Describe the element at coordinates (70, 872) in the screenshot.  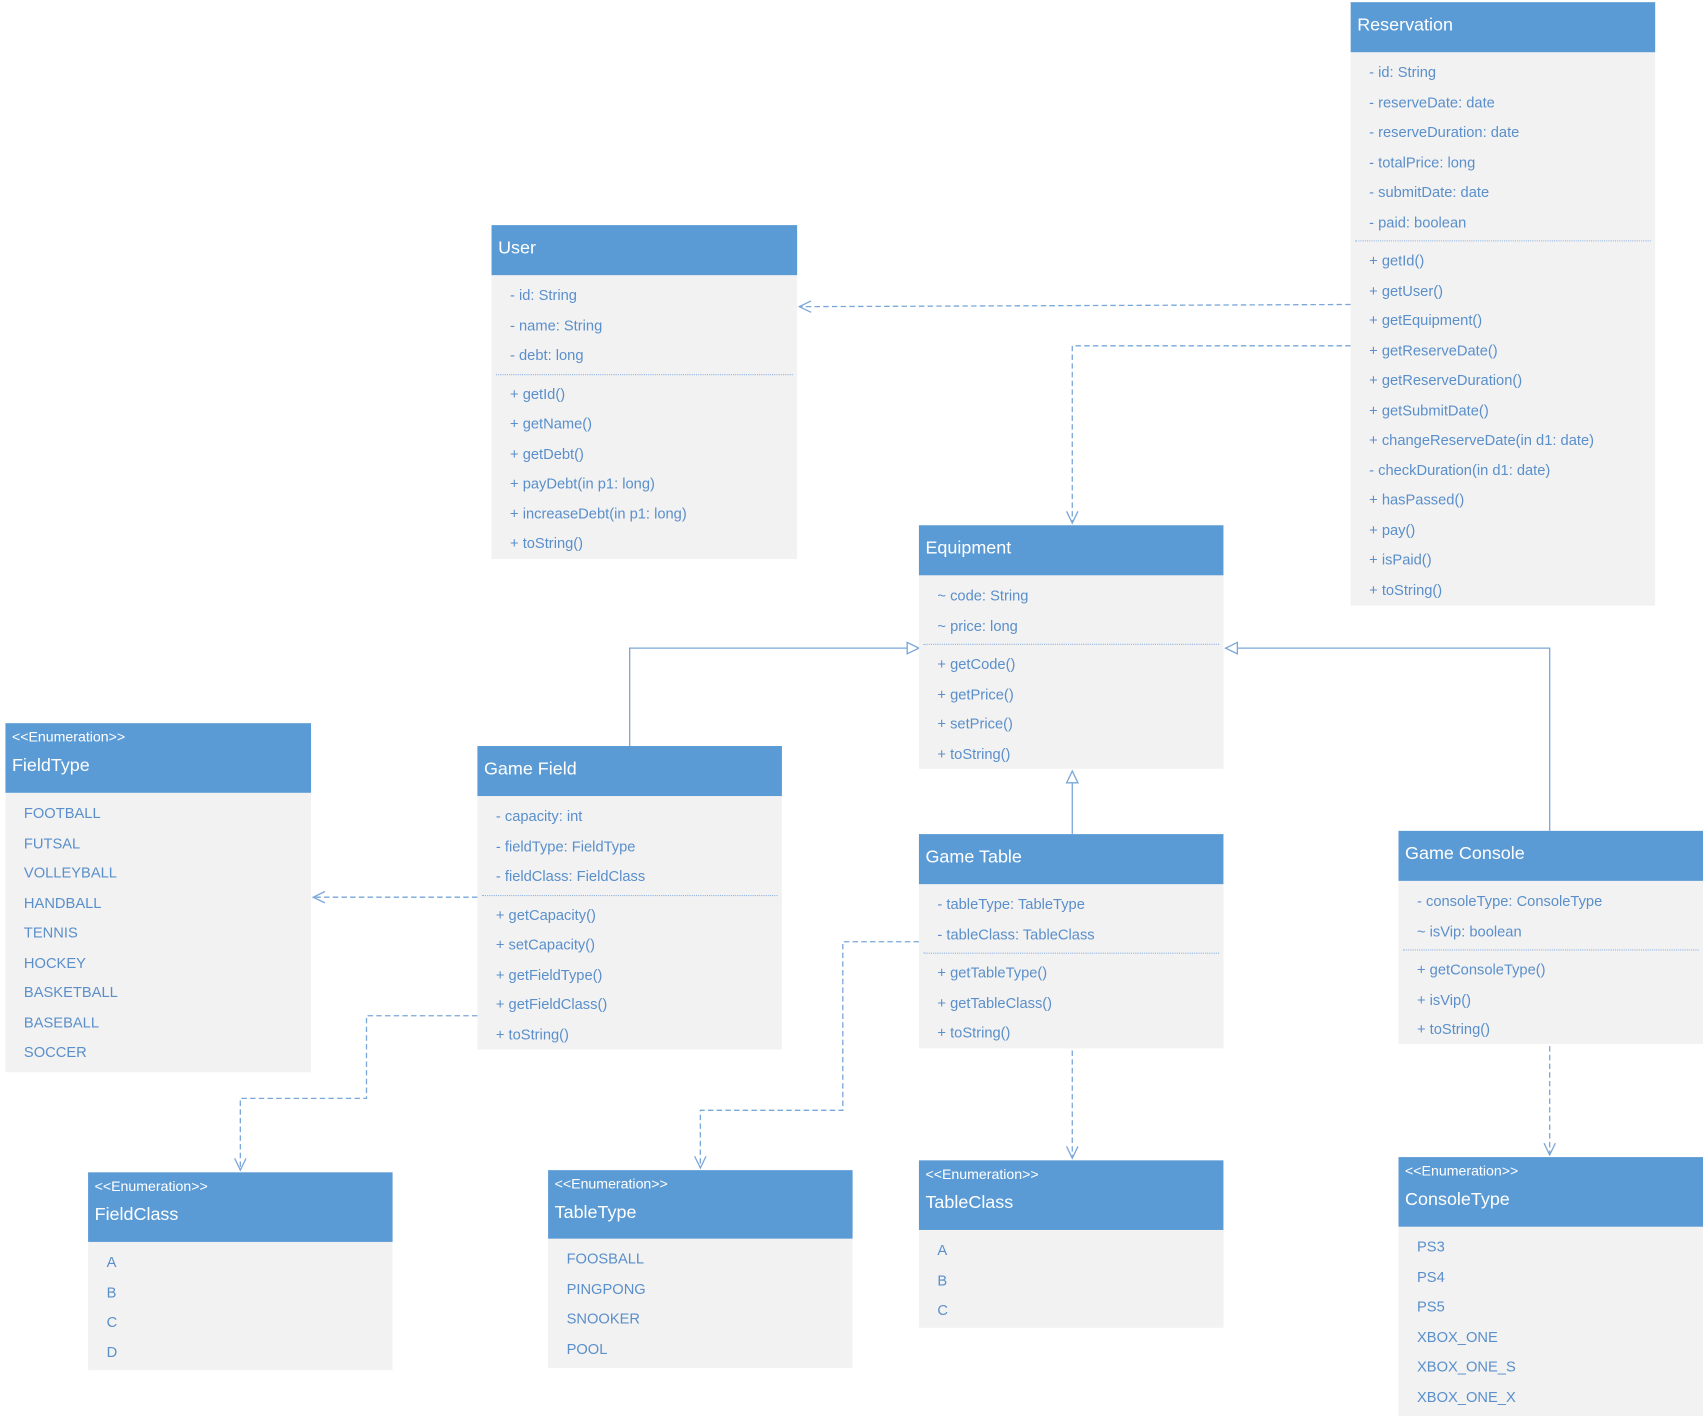
I see `enum-literal: VOLLEYBALL` at that location.